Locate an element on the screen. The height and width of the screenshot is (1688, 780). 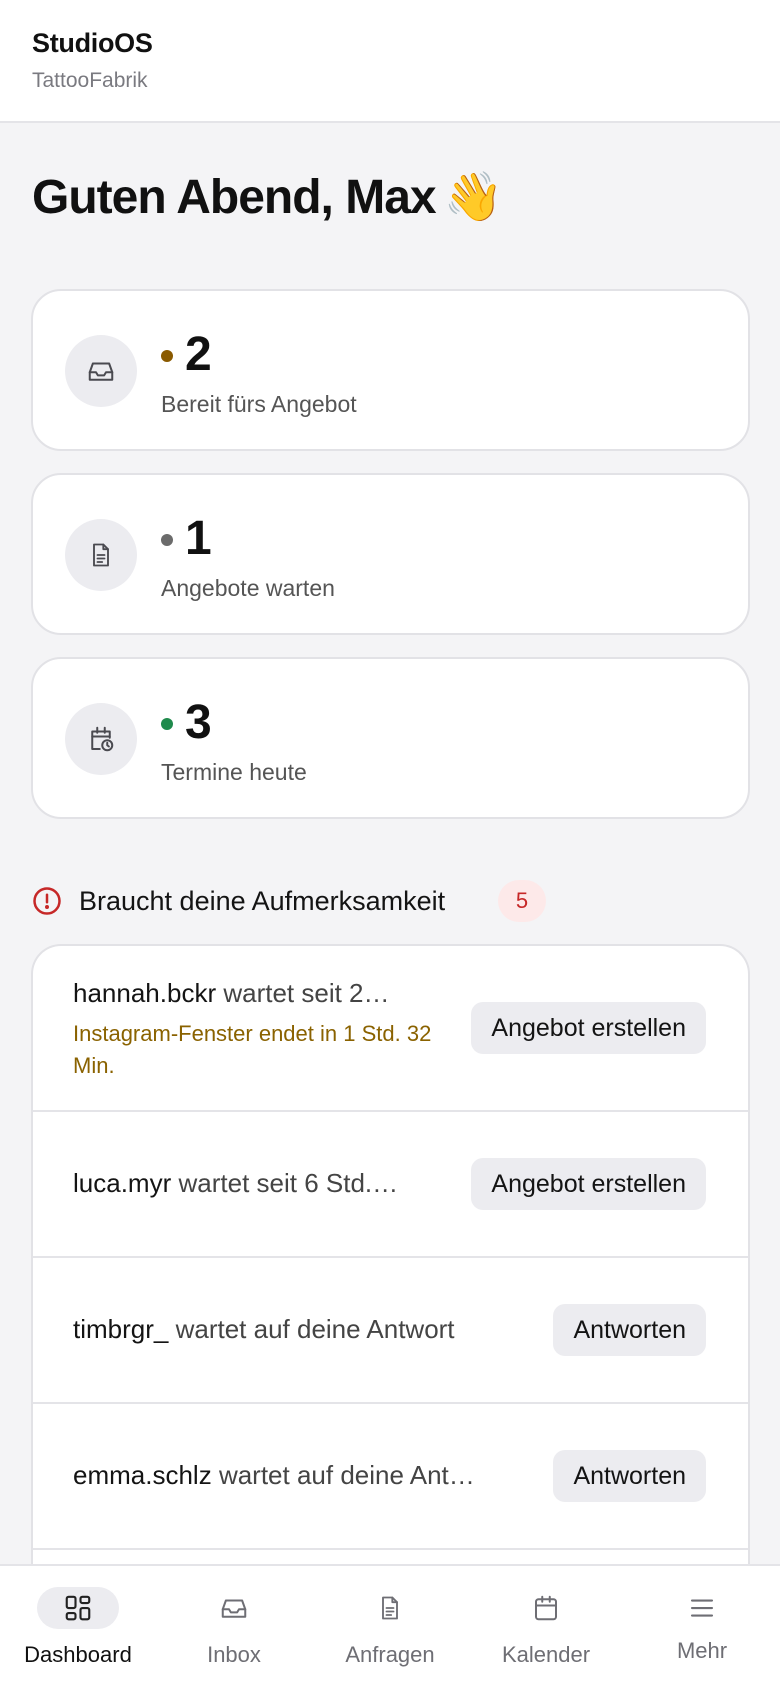
menu-icon is located at coordinates (702, 1608).